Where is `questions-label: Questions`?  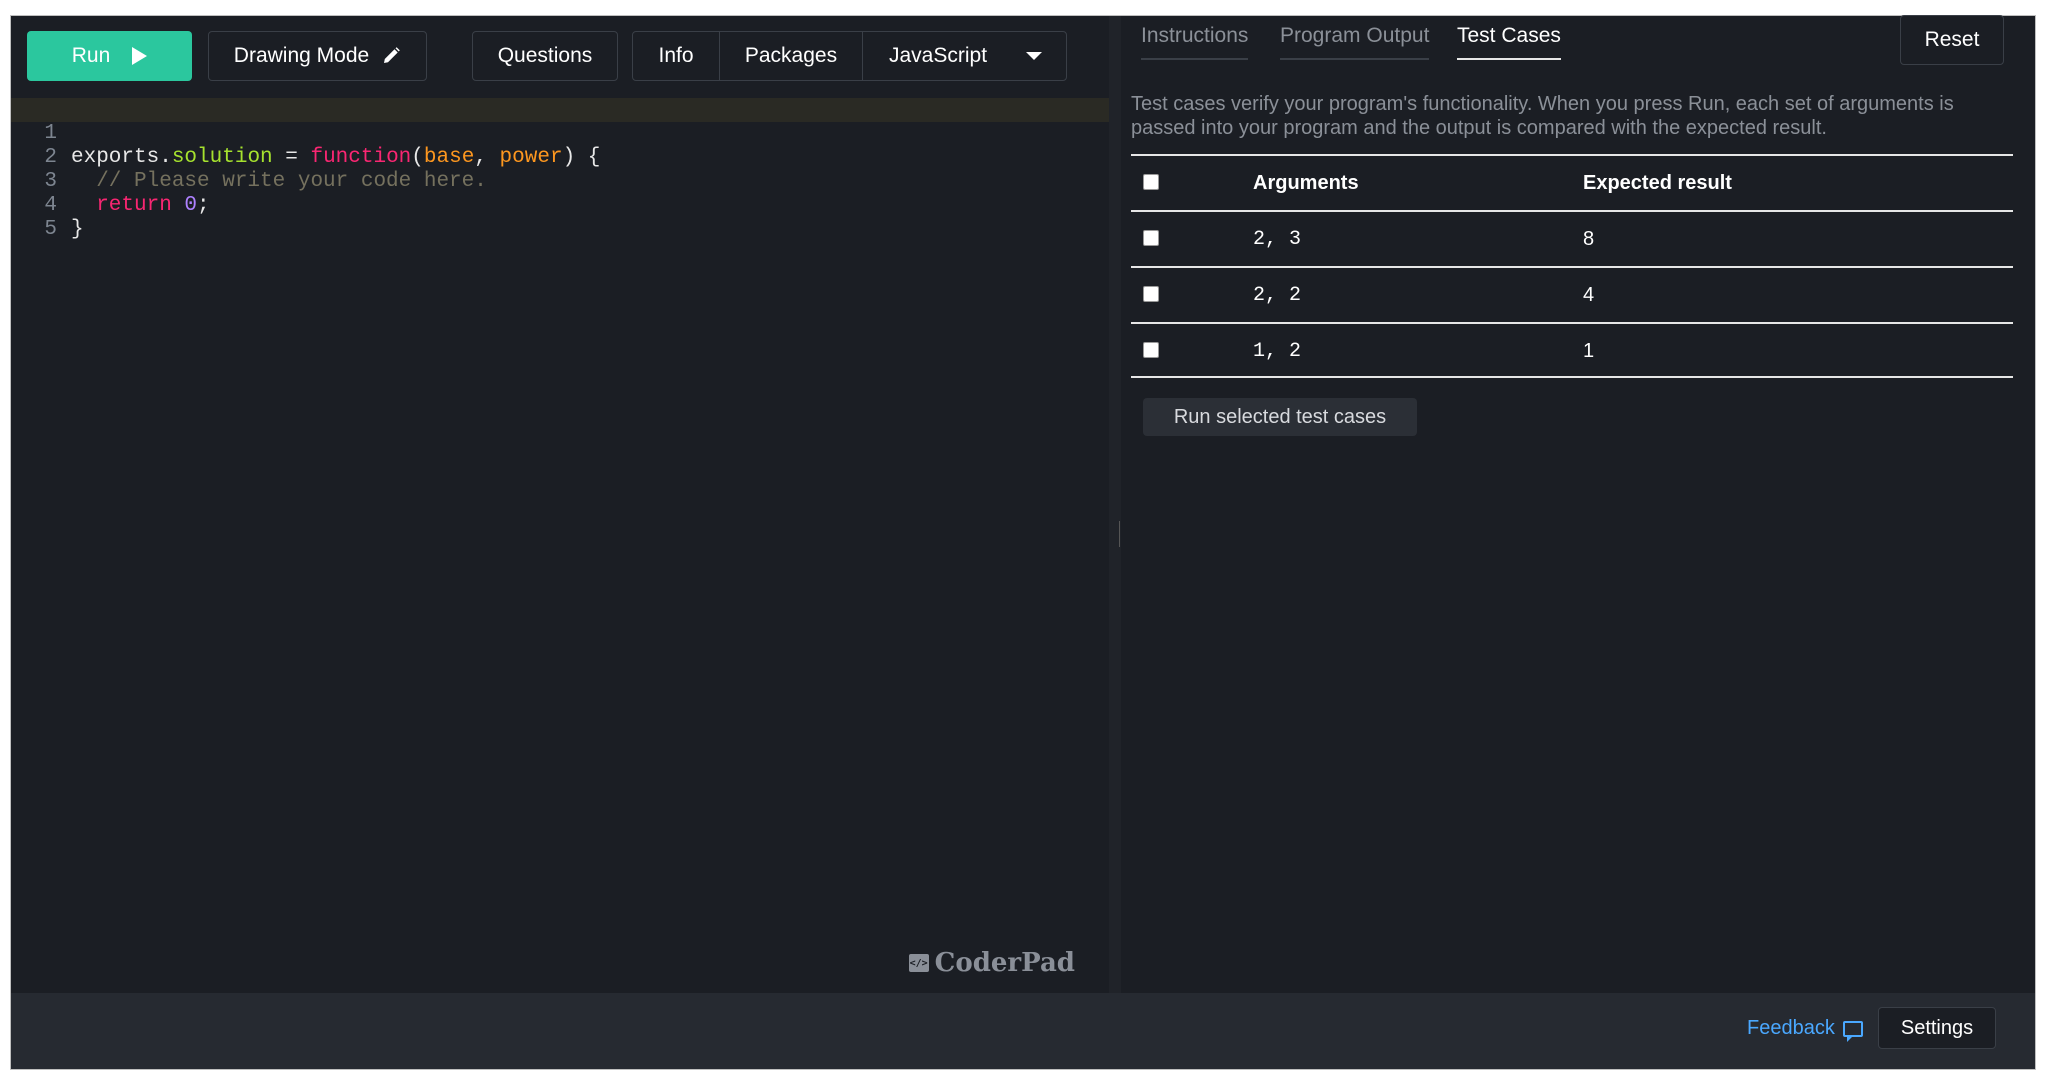
questions-label: Questions is located at coordinates (545, 55).